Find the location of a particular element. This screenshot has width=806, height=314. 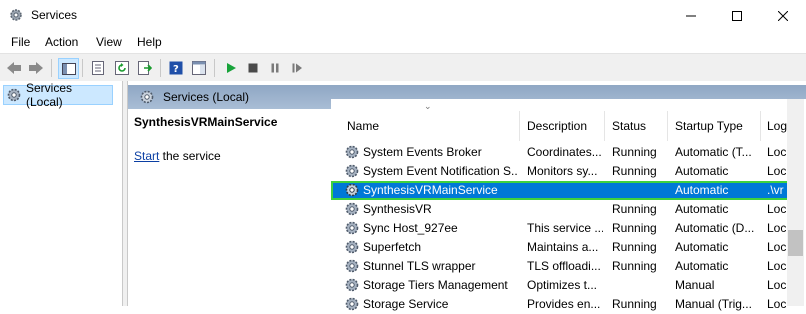

show-hide-icon is located at coordinates (199, 68).